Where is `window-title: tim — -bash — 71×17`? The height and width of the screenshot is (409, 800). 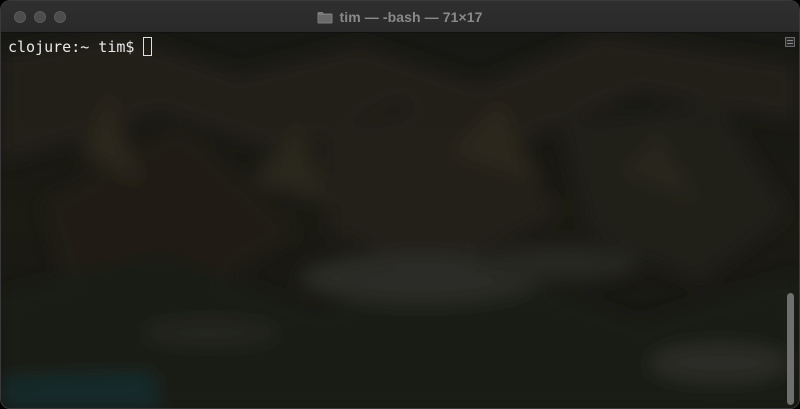
window-title: tim — -bash — 71×17 is located at coordinates (411, 17).